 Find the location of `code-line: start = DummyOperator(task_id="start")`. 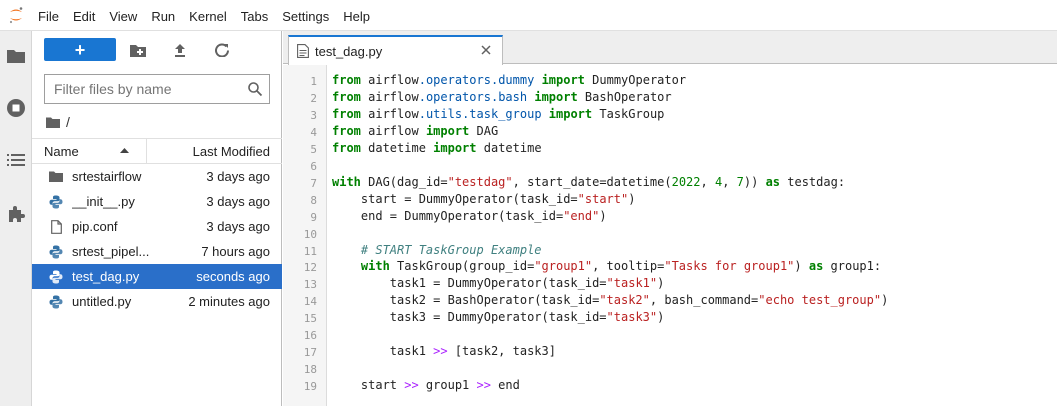

code-line: start = DummyOperator(task_id="start") is located at coordinates (484, 198).